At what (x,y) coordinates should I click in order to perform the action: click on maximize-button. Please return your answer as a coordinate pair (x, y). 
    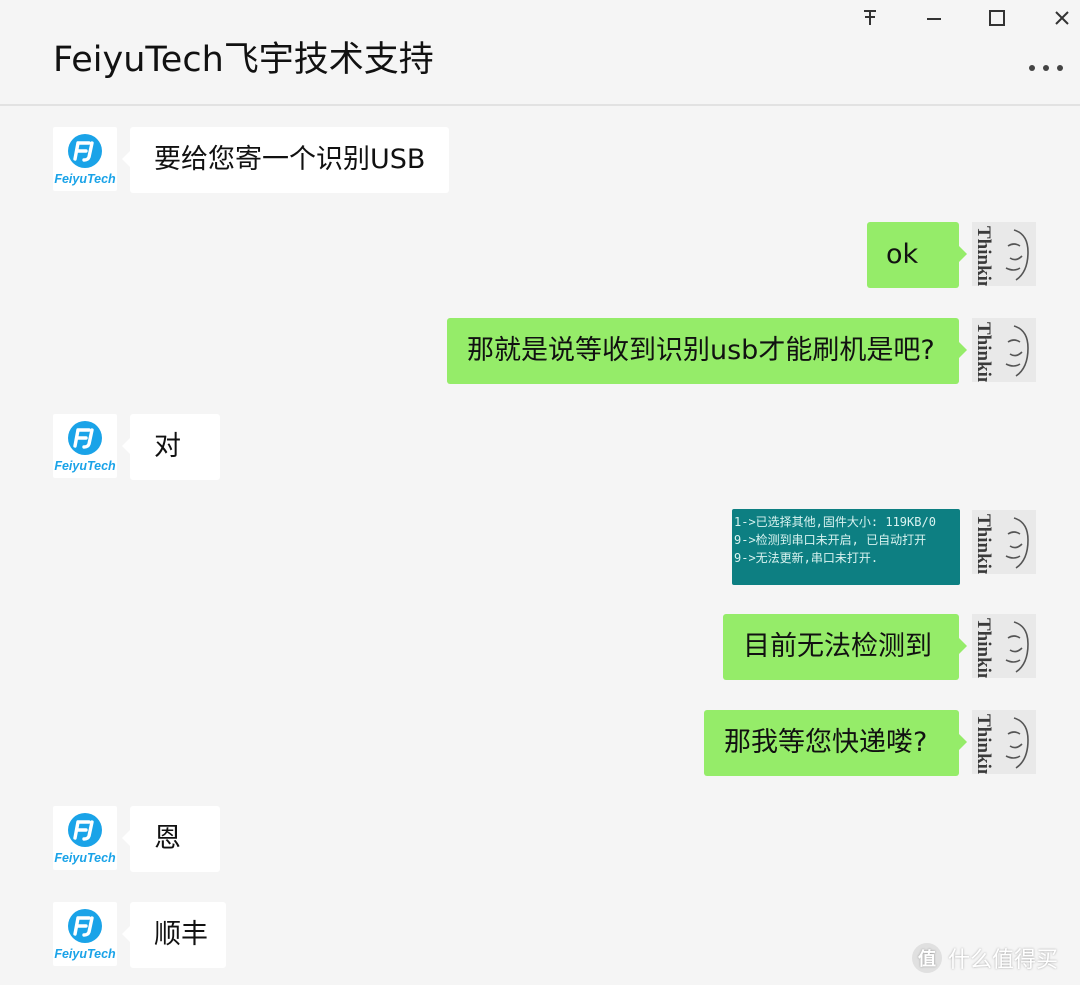
    Looking at the image, I should click on (997, 18).